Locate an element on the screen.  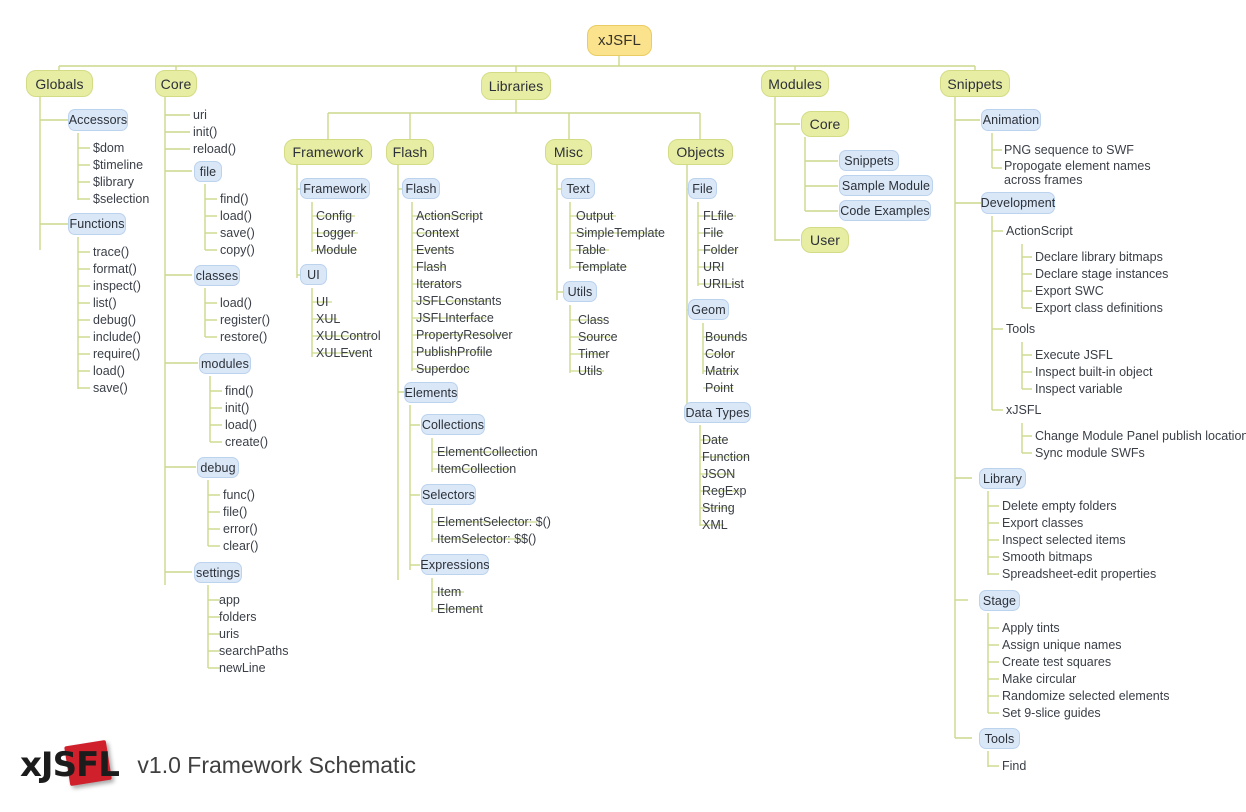
leaf-item: Export class definitions is located at coordinates (1099, 308).